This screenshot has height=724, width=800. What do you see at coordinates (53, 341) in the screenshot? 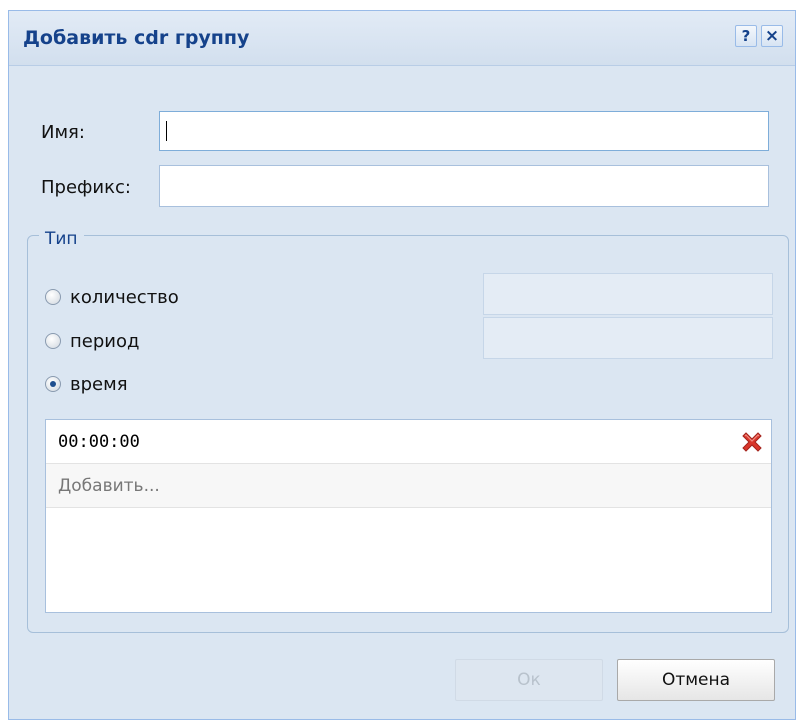
I see `radio-period-button` at bounding box center [53, 341].